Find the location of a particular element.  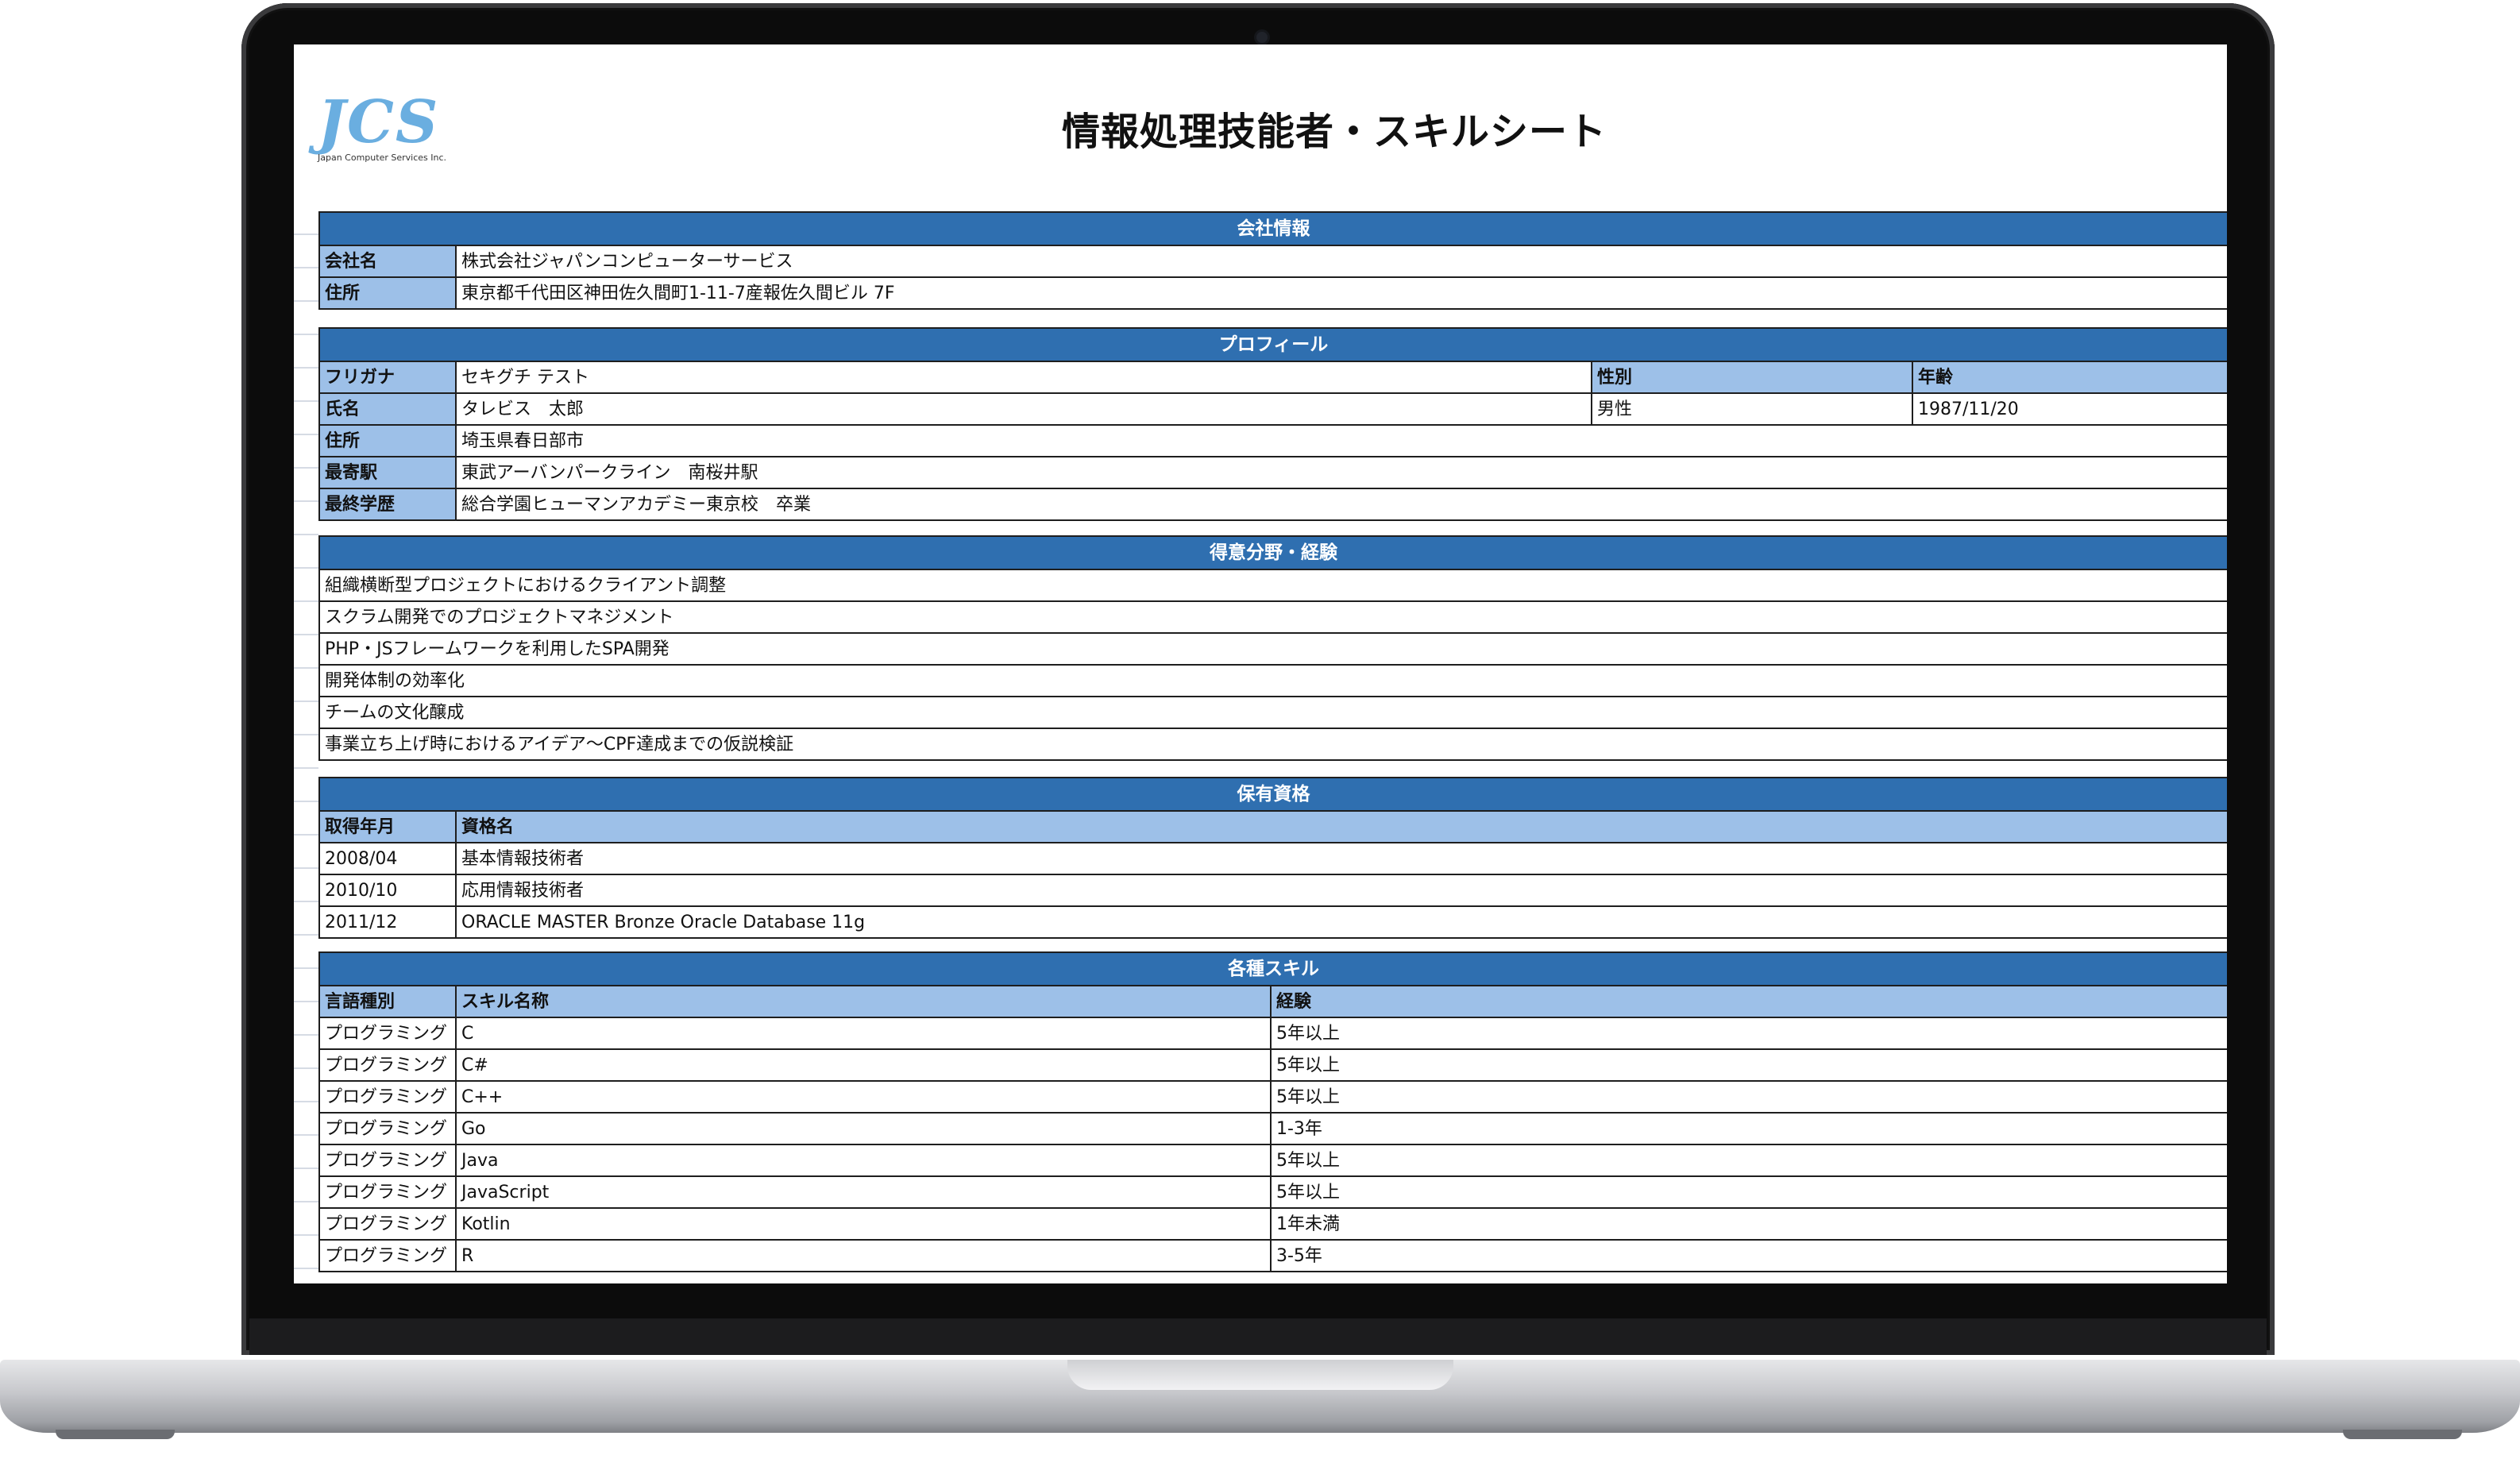

list-item: スクラム開発でのプロジェクトマネジメント is located at coordinates (1273, 618).